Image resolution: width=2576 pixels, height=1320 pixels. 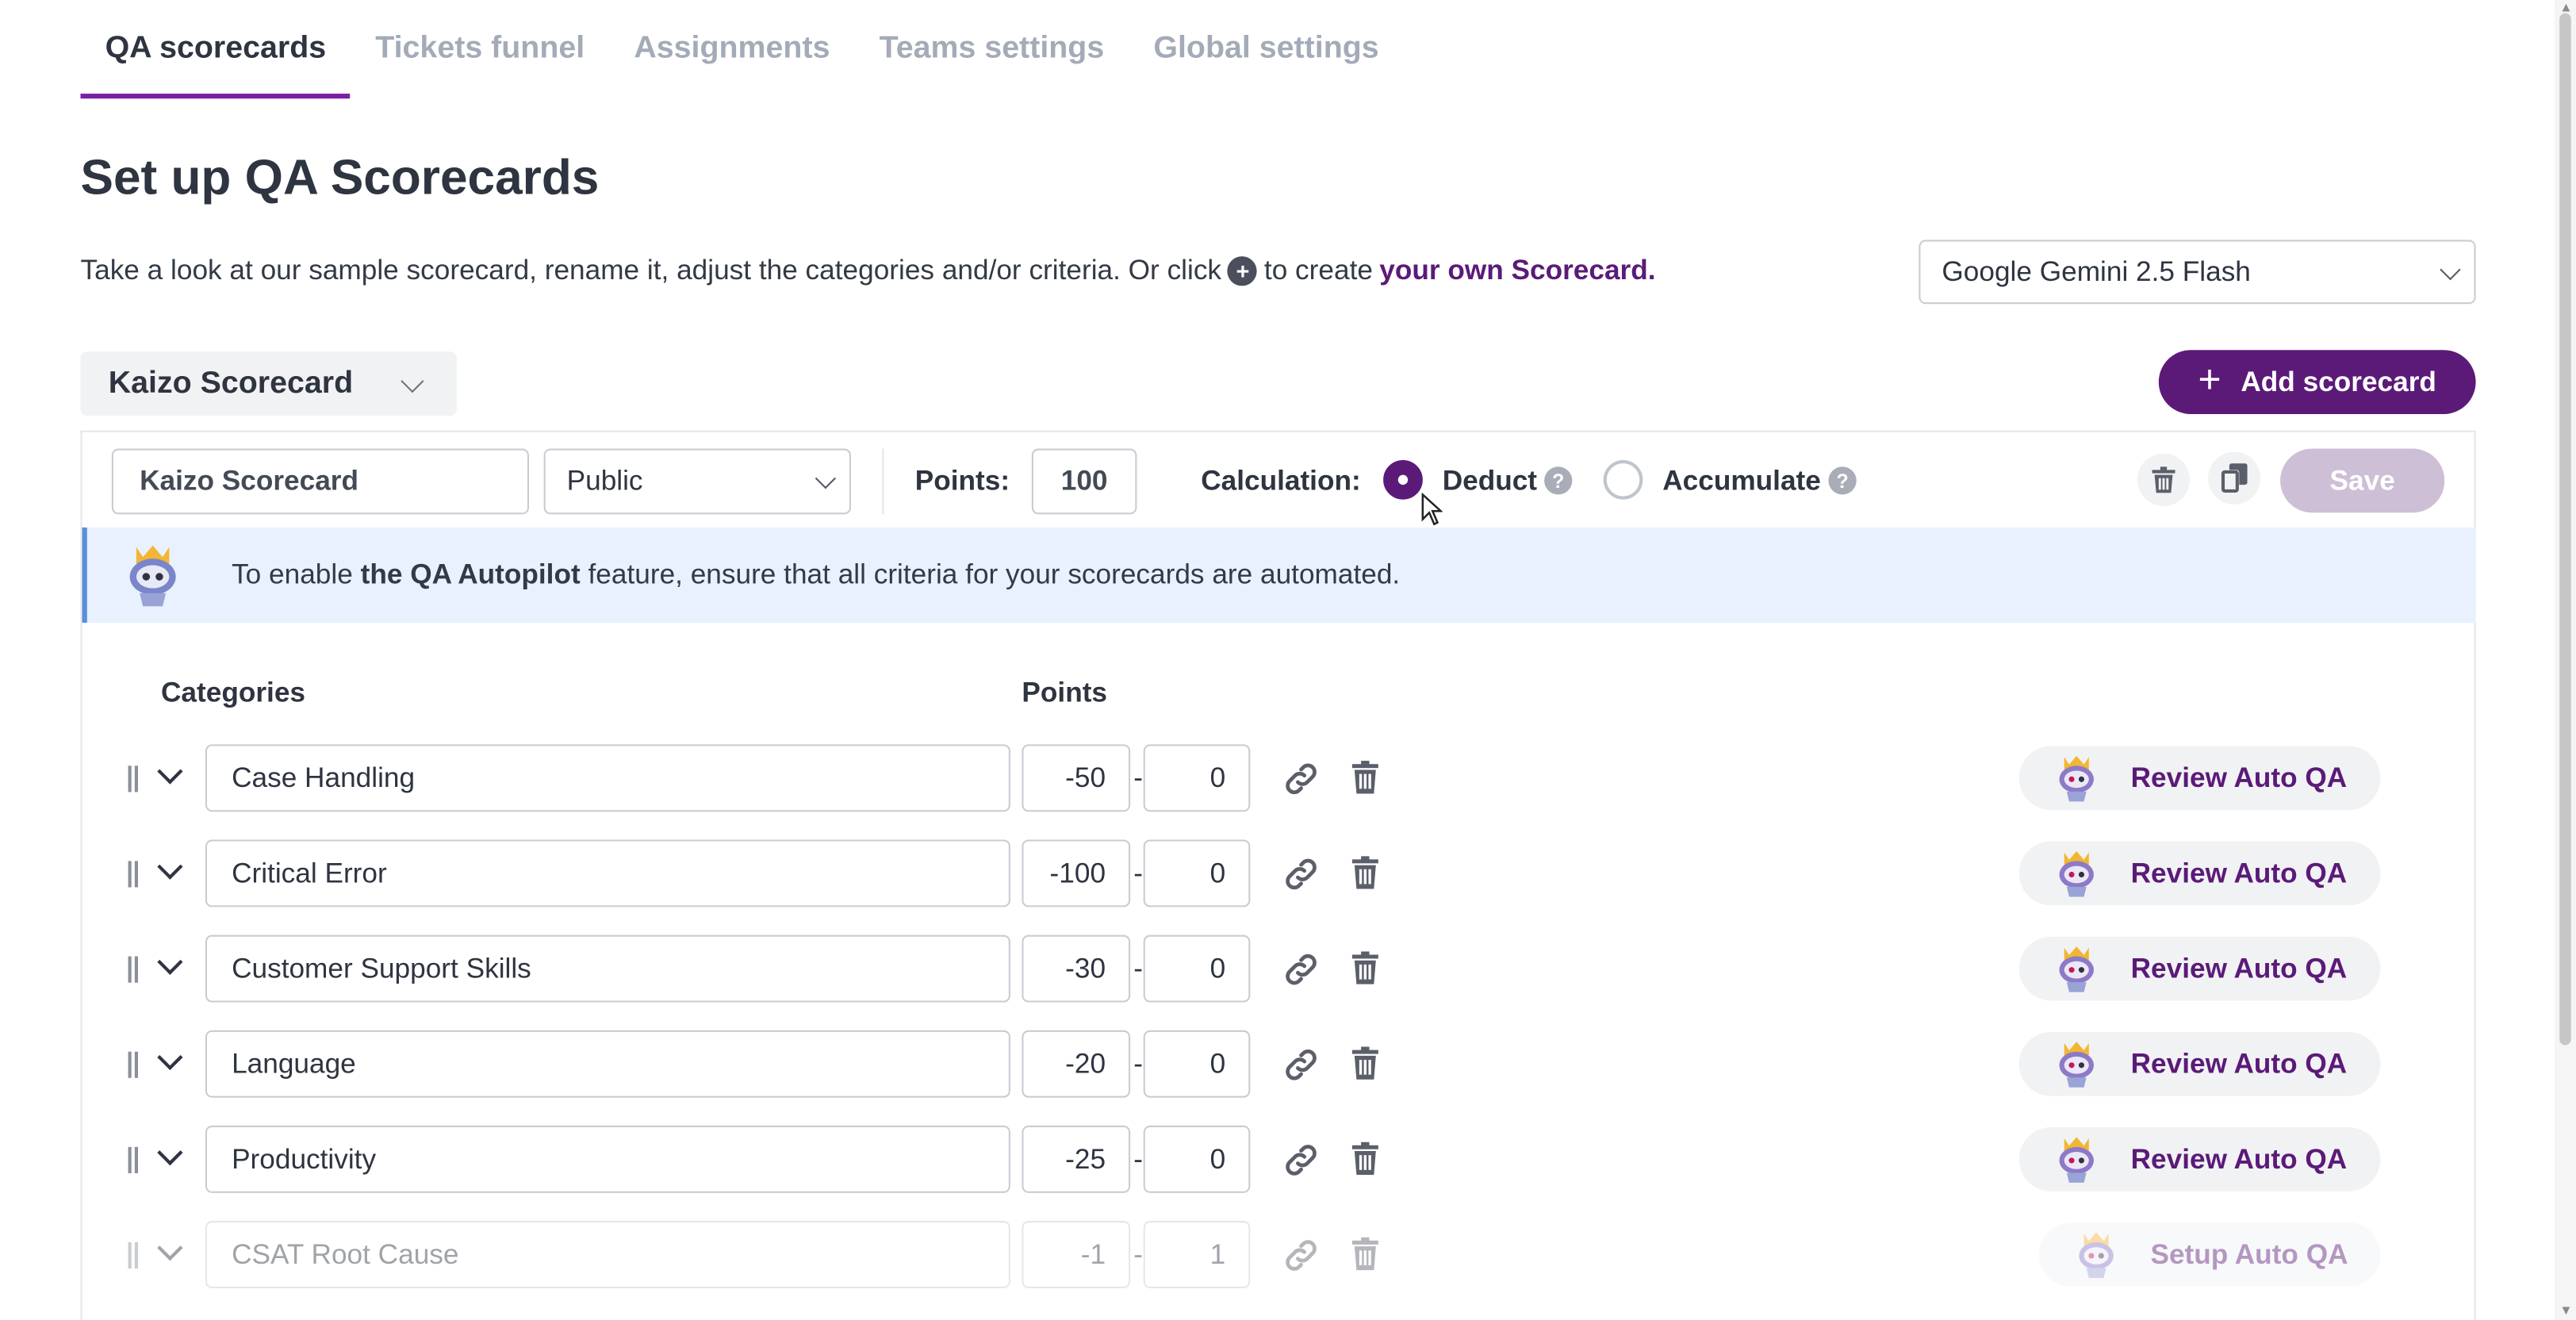 I want to click on tab-tickets-funnel: Tickets funnel, so click(x=480, y=49).